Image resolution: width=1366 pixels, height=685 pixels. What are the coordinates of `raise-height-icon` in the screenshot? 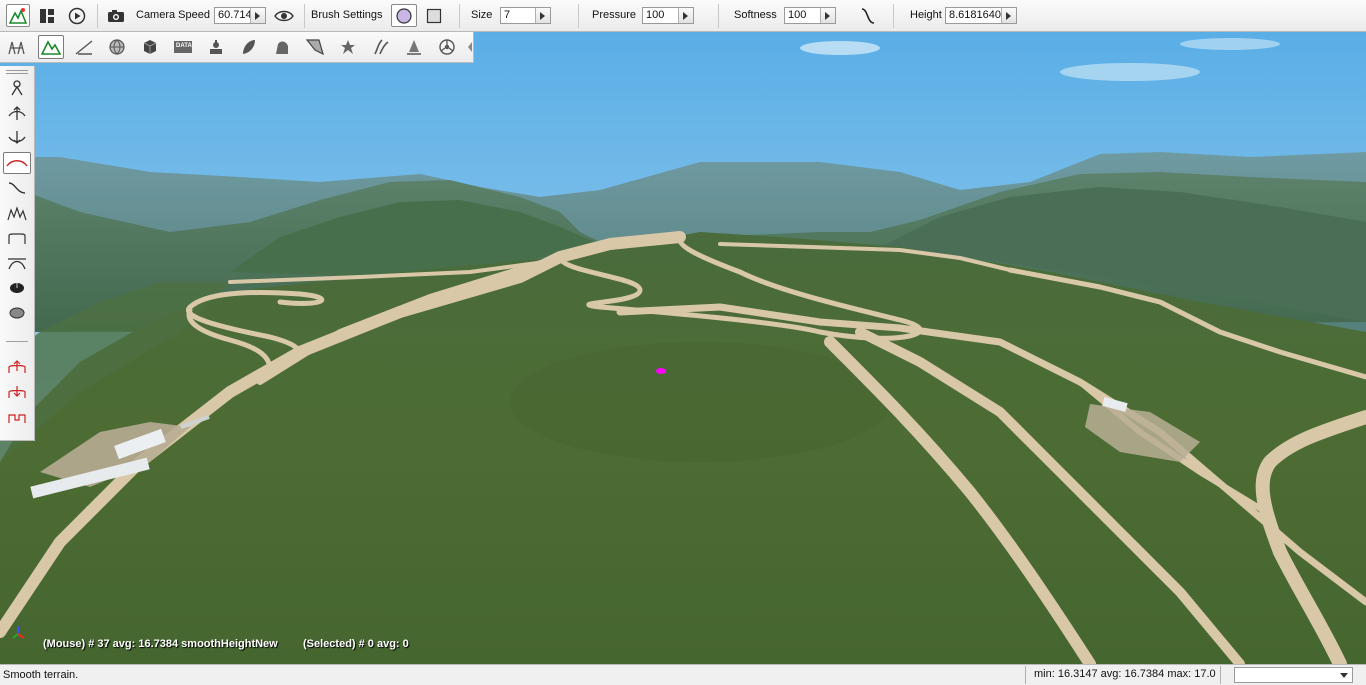 It's located at (17, 113).